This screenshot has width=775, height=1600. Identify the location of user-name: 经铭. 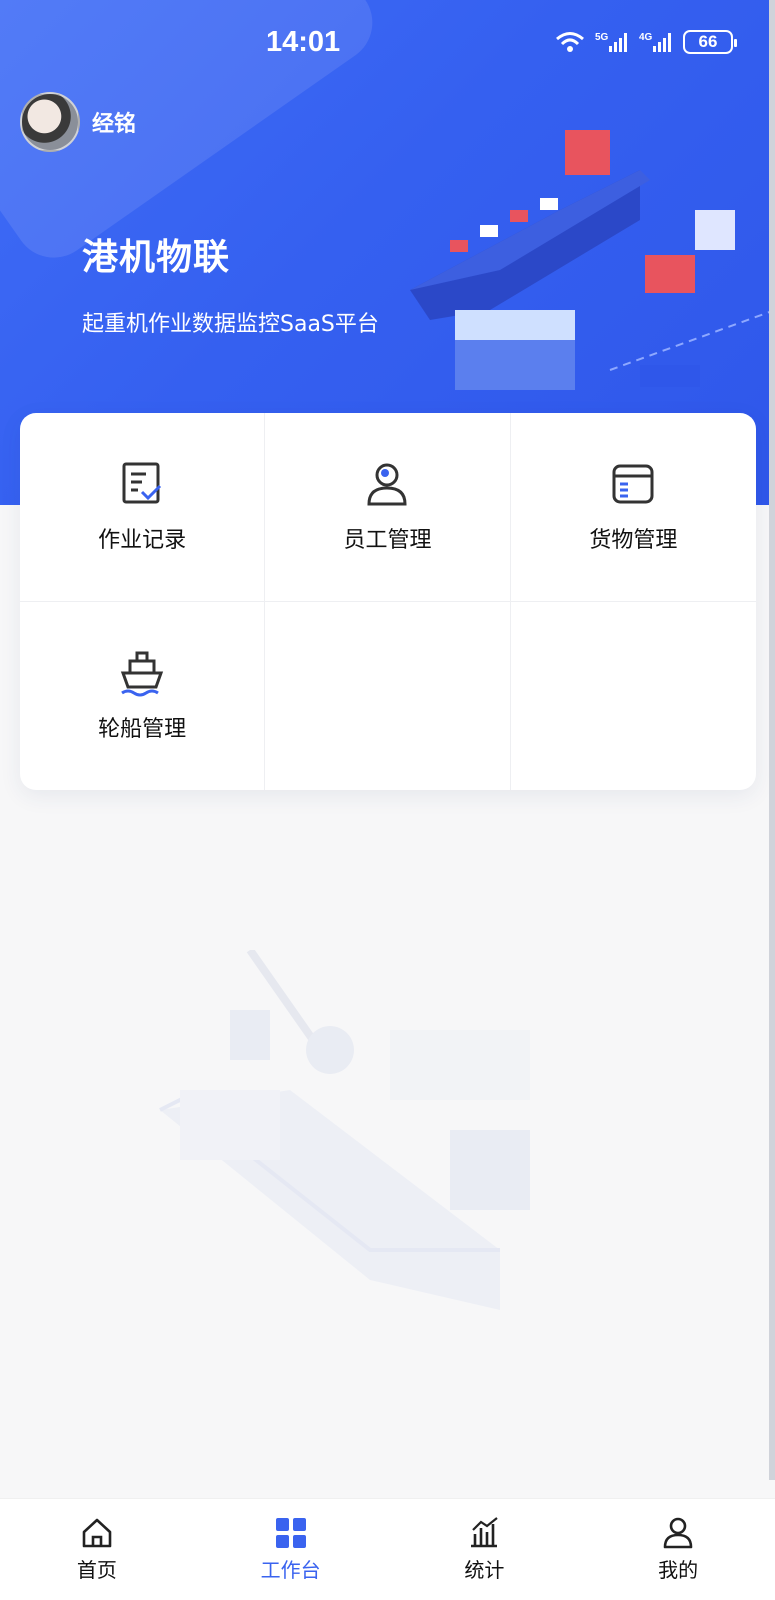
(114, 124).